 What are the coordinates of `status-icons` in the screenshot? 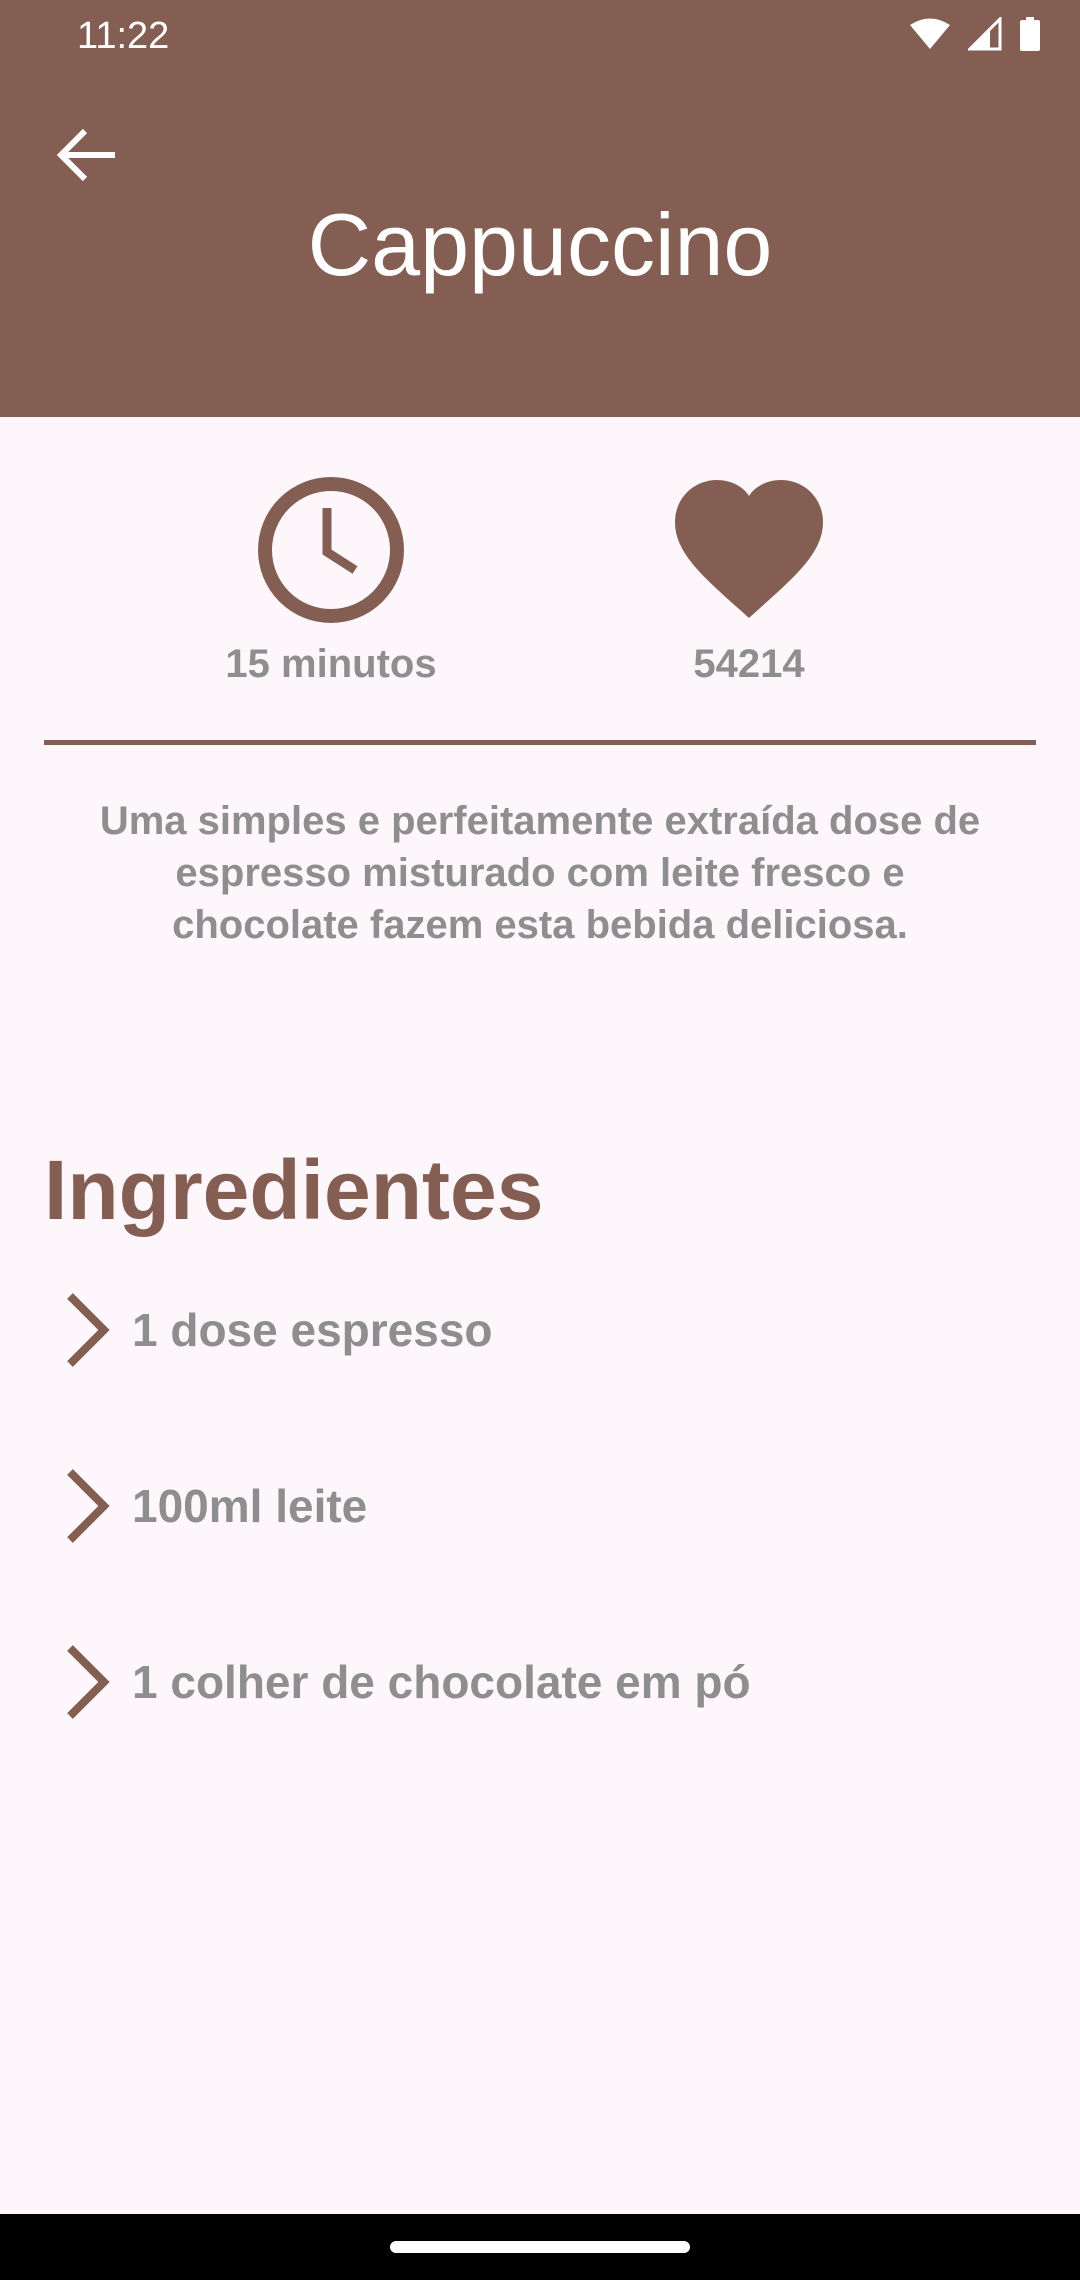 It's located at (975, 34).